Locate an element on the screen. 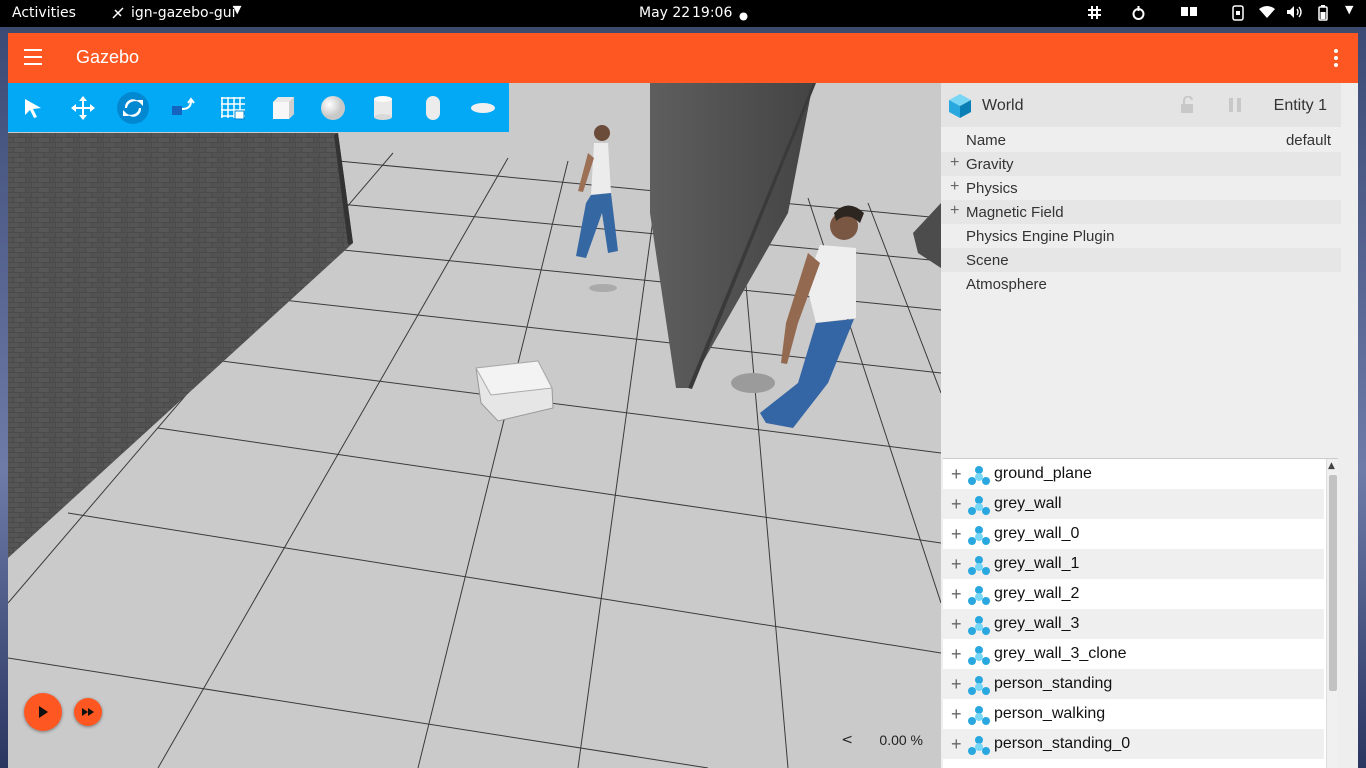  app-title: Gazebo is located at coordinates (108, 57).